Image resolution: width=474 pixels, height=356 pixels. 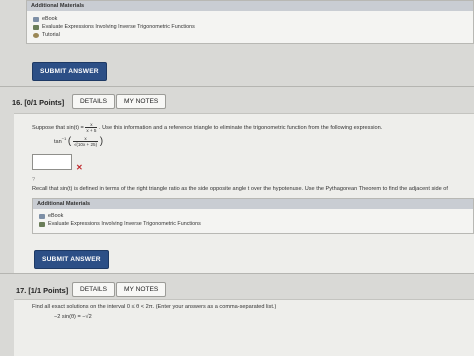 What do you see at coordinates (69, 71) in the screenshot?
I see `submit-answer-button: SUBMIT ANSWER` at bounding box center [69, 71].